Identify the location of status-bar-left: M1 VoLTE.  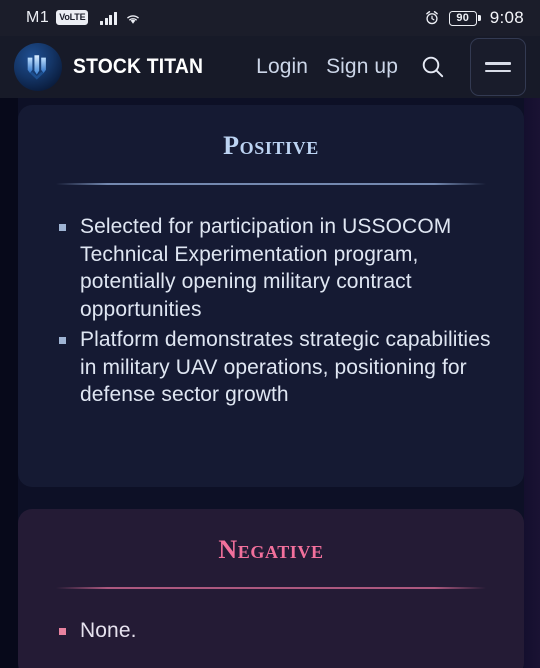
(84, 18).